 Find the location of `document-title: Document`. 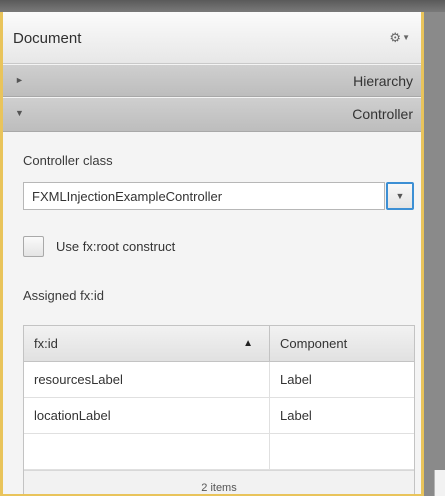

document-title: Document is located at coordinates (47, 38).